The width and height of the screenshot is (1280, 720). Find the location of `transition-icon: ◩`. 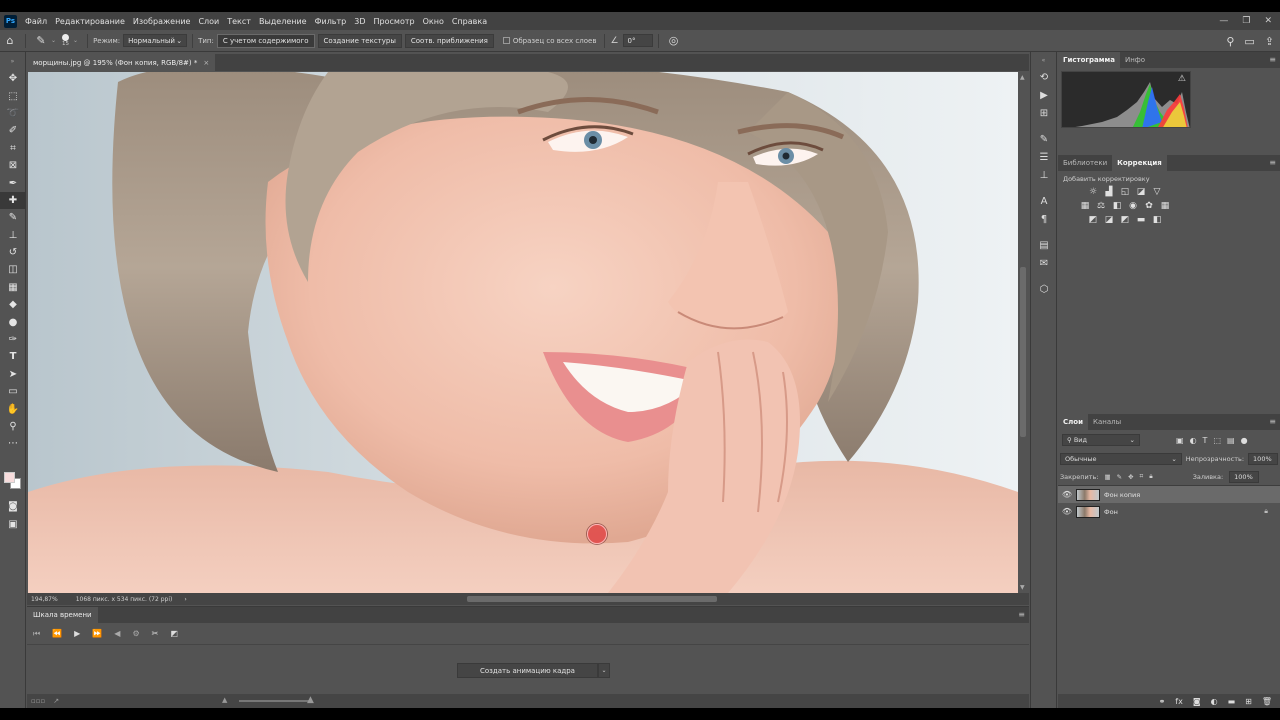

transition-icon: ◩ is located at coordinates (174, 633).